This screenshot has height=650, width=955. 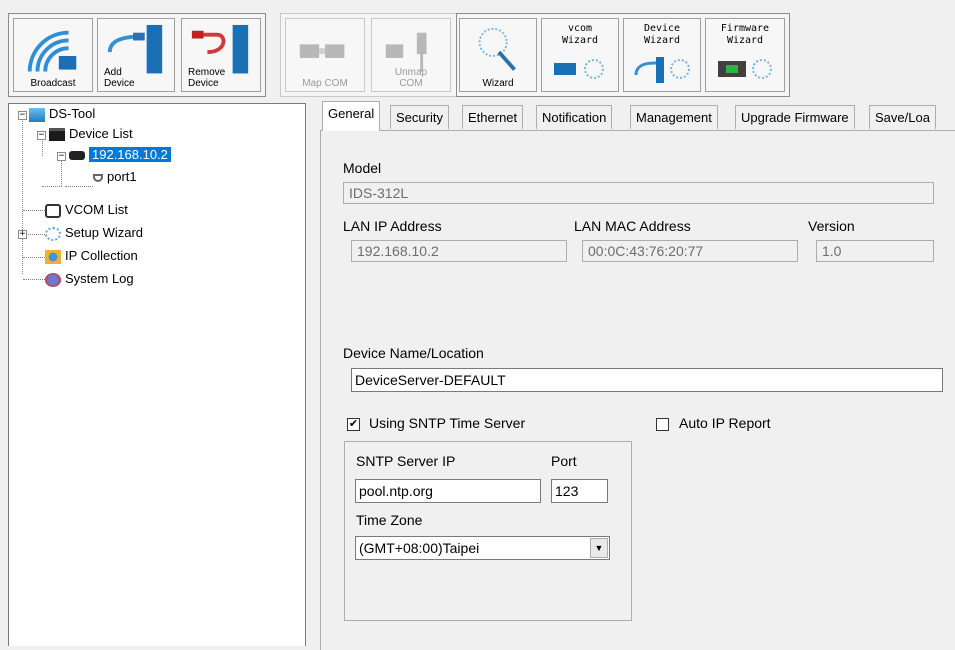 What do you see at coordinates (419, 117) in the screenshot?
I see `tab-security: Security` at bounding box center [419, 117].